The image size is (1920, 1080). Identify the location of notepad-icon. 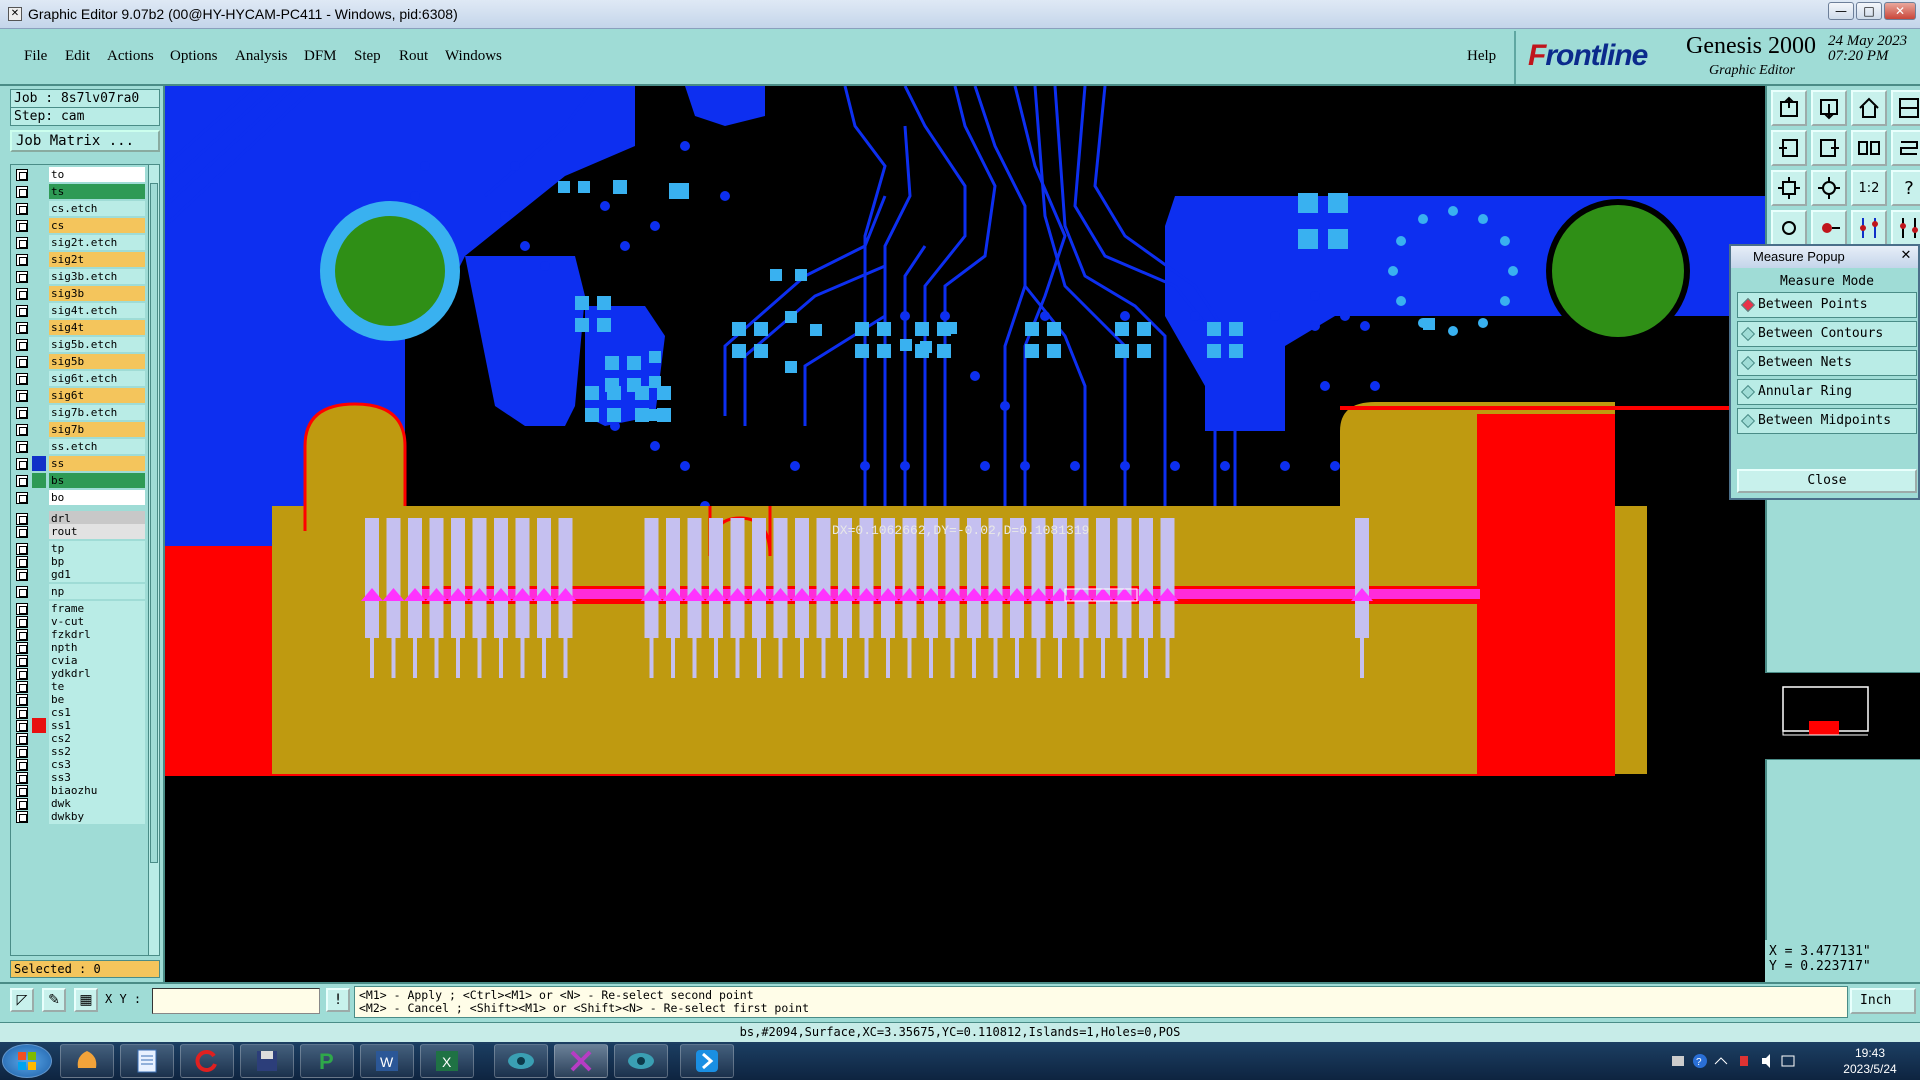
(147, 1061).